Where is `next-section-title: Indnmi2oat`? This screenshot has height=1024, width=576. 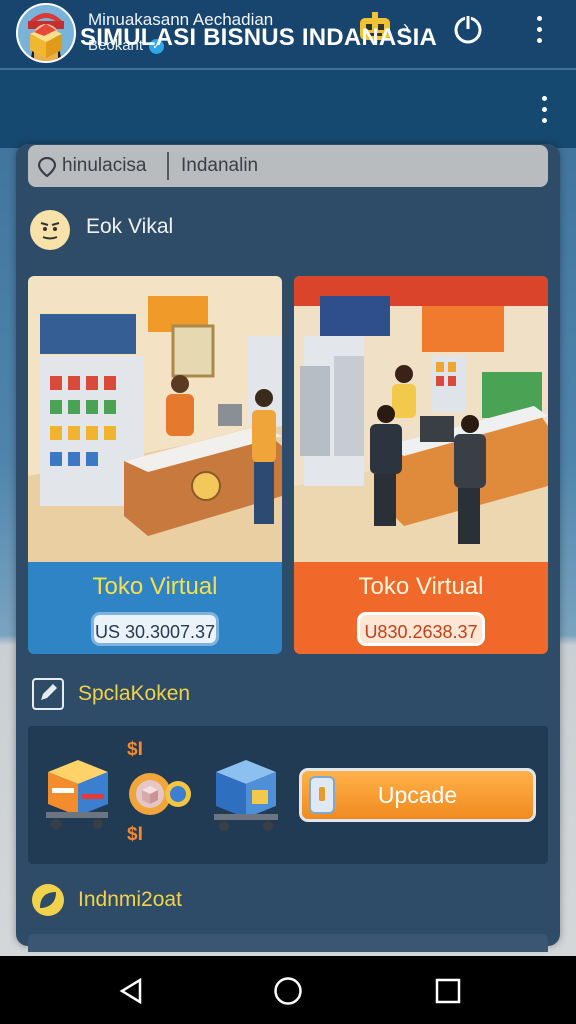 next-section-title: Indnmi2oat is located at coordinates (130, 899).